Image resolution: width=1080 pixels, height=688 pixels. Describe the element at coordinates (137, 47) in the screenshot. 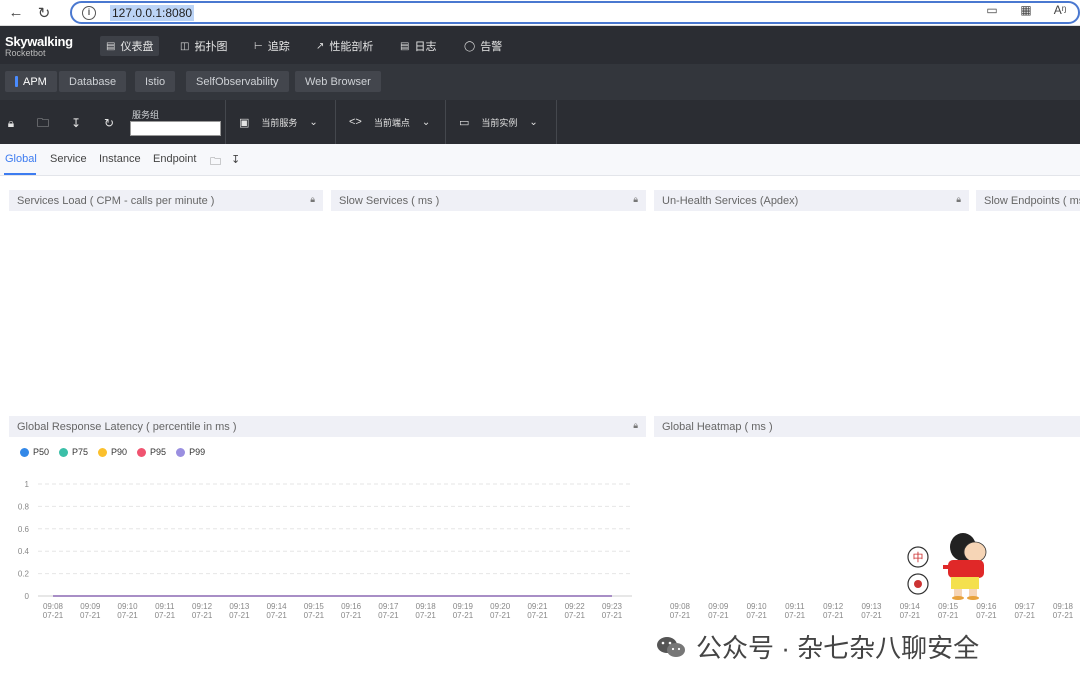

I see `nav-label: 仪表盘` at that location.